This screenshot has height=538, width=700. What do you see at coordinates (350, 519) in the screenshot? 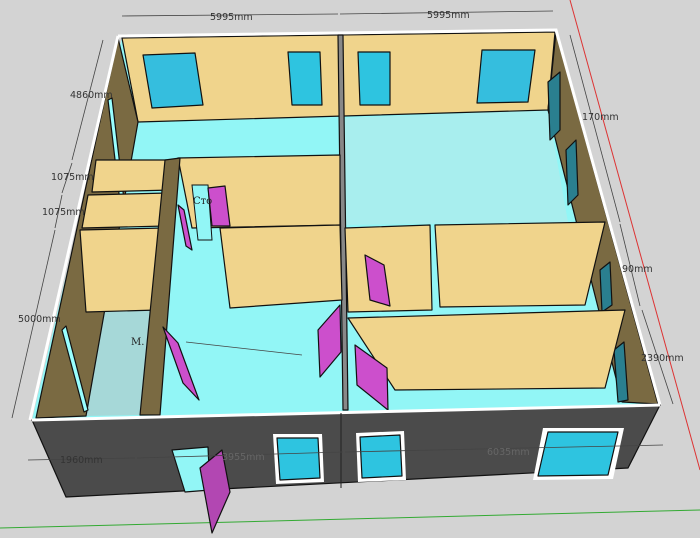
I see `green-axis-line` at bounding box center [350, 519].